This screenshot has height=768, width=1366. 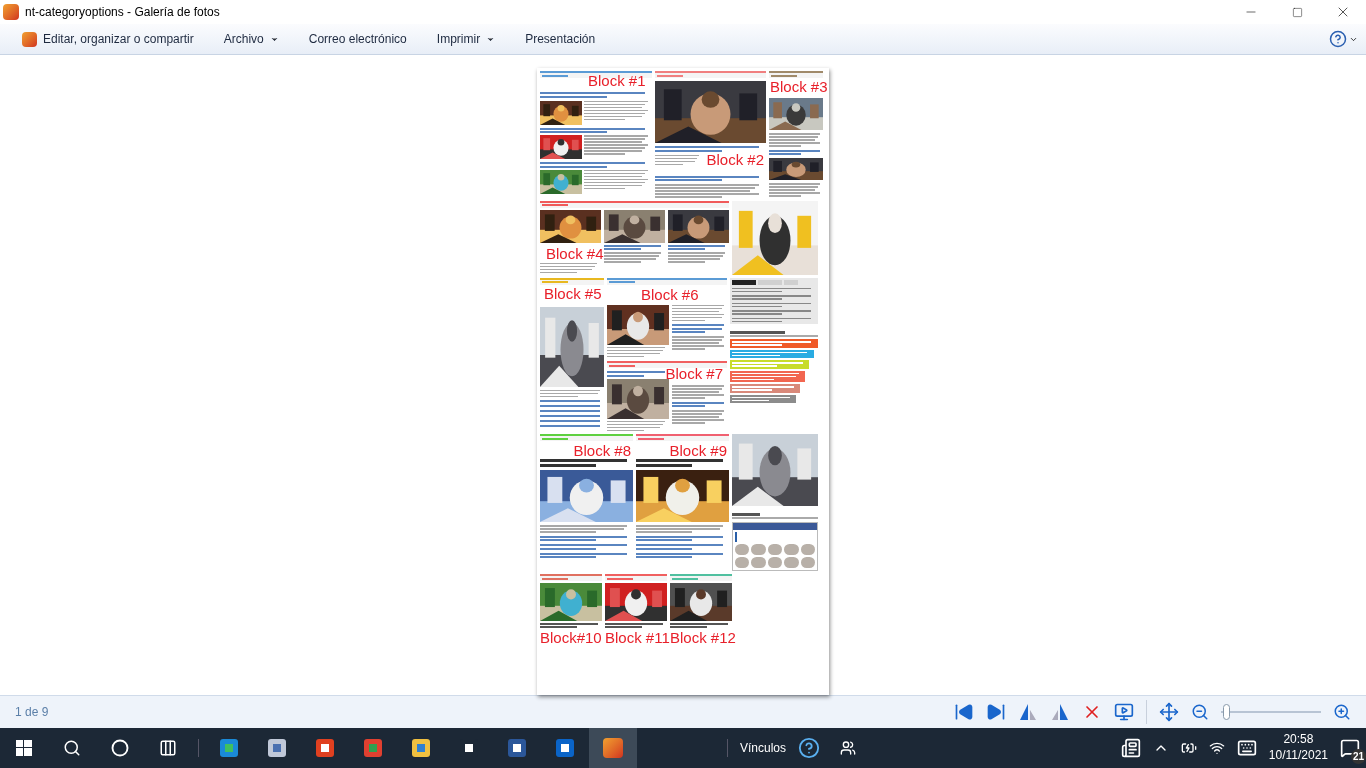 I want to click on wifi-icon, so click(x=1216, y=748).